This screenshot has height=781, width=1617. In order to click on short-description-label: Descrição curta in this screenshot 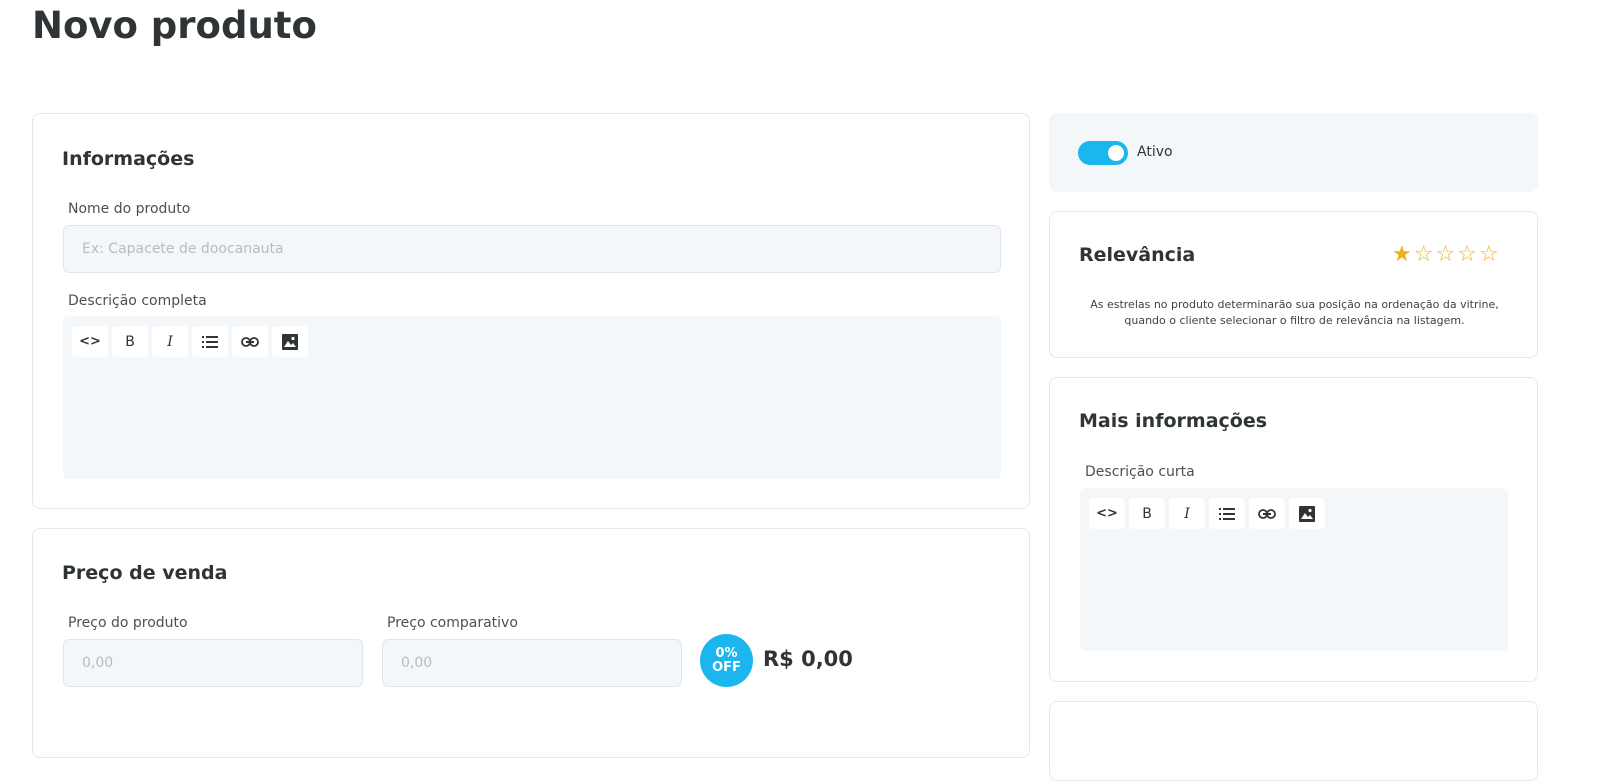, I will do `click(1140, 472)`.